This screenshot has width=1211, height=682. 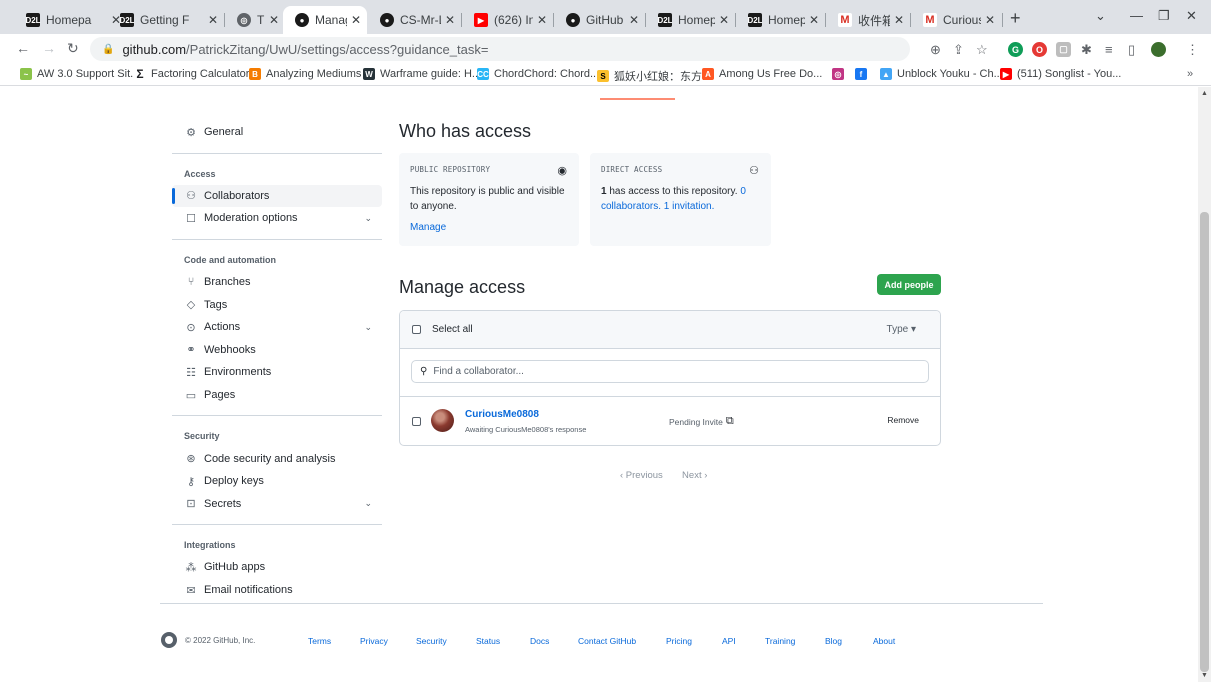 What do you see at coordinates (729, 641) in the screenshot?
I see `footer-link-api: API` at bounding box center [729, 641].